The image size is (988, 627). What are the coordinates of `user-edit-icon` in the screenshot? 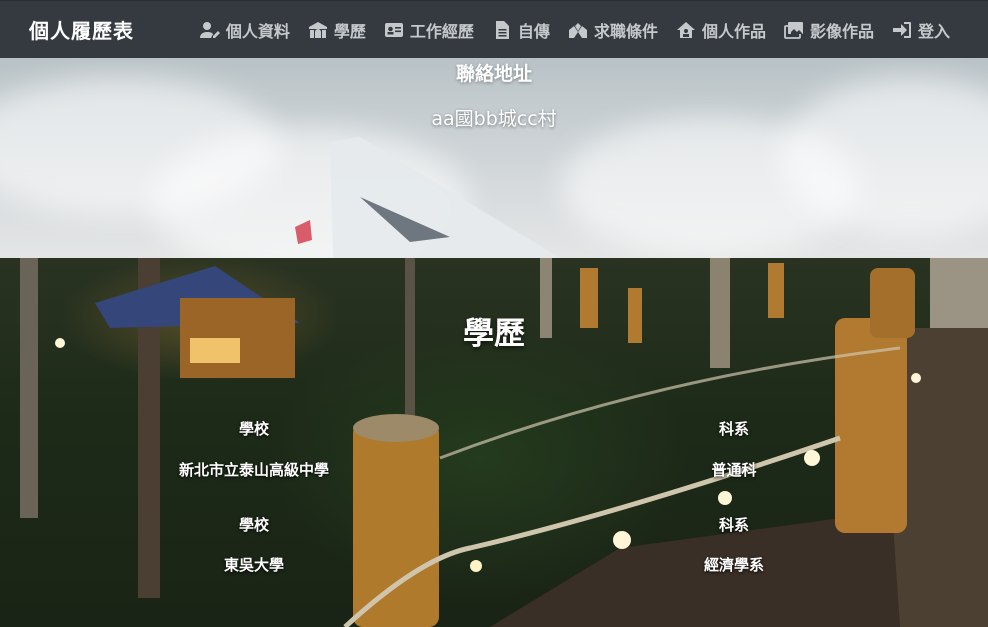 It's located at (209, 29).